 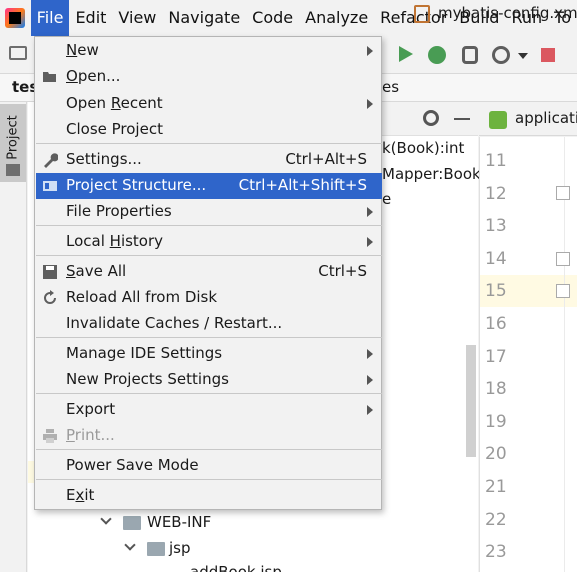 I want to click on scrollbar-thumb, so click(x=471, y=401).